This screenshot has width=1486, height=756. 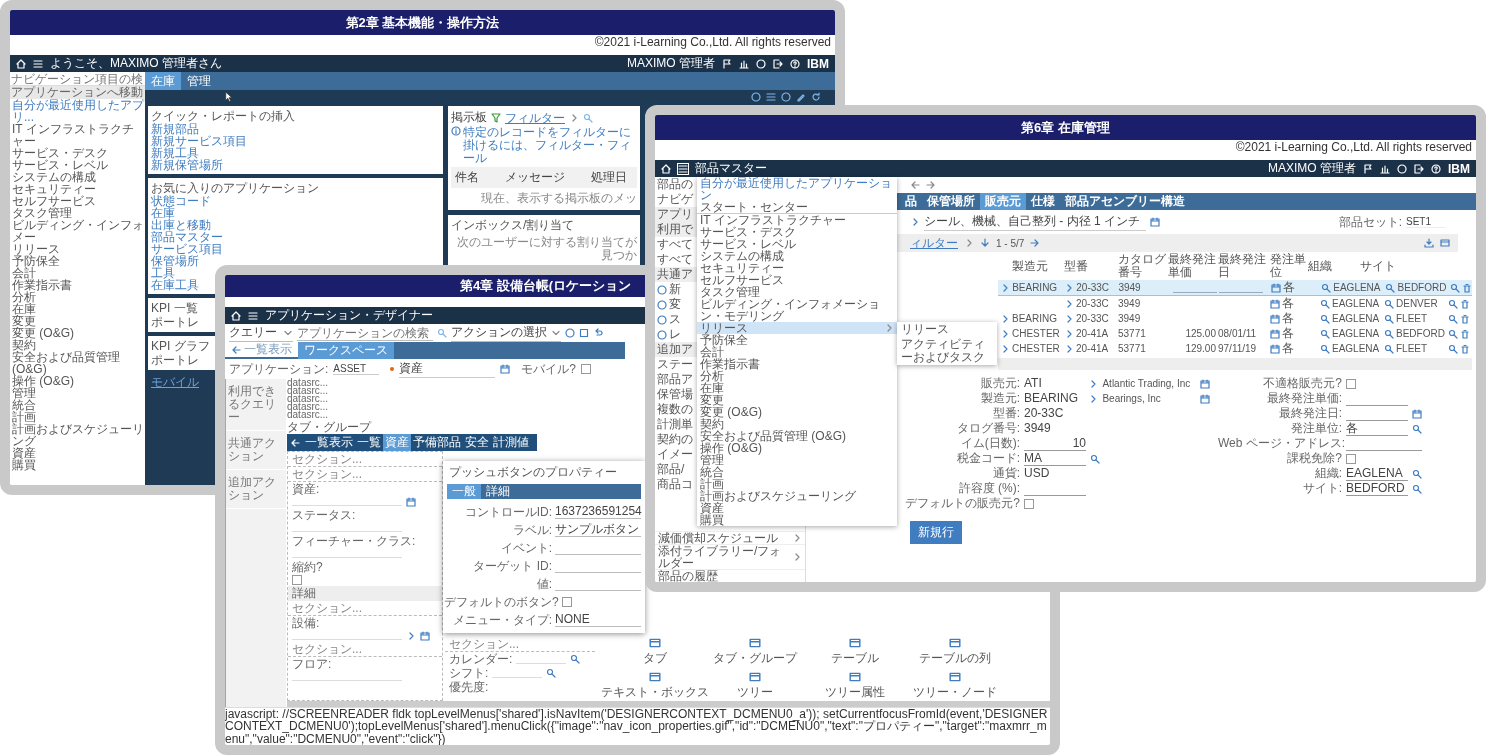 What do you see at coordinates (675, 229) in the screenshot?
I see `sidebar-item: 利用で` at bounding box center [675, 229].